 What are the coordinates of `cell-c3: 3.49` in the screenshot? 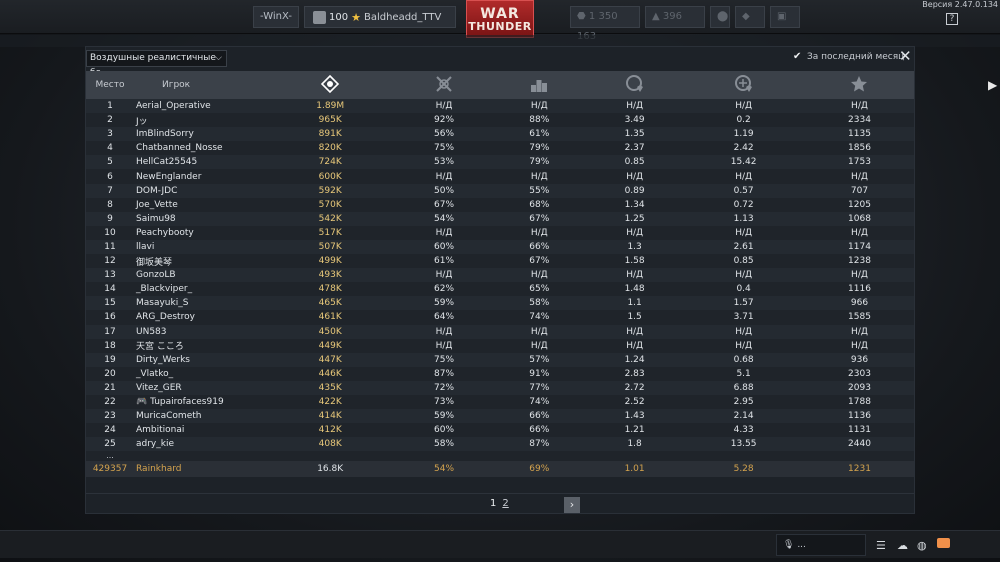 It's located at (634, 120).